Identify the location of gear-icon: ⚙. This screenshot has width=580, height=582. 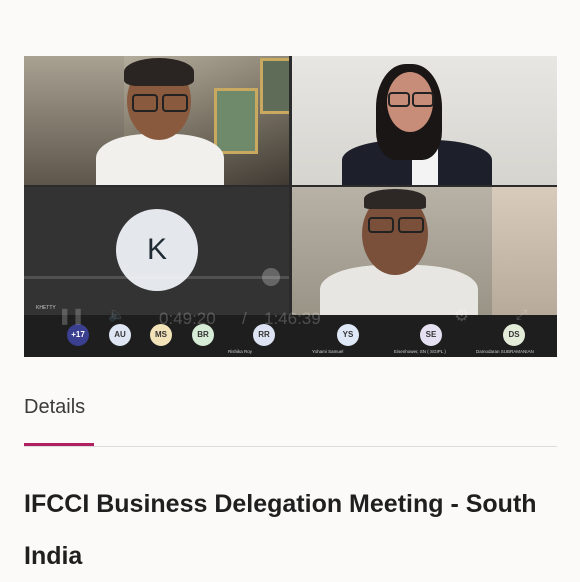
(461, 316).